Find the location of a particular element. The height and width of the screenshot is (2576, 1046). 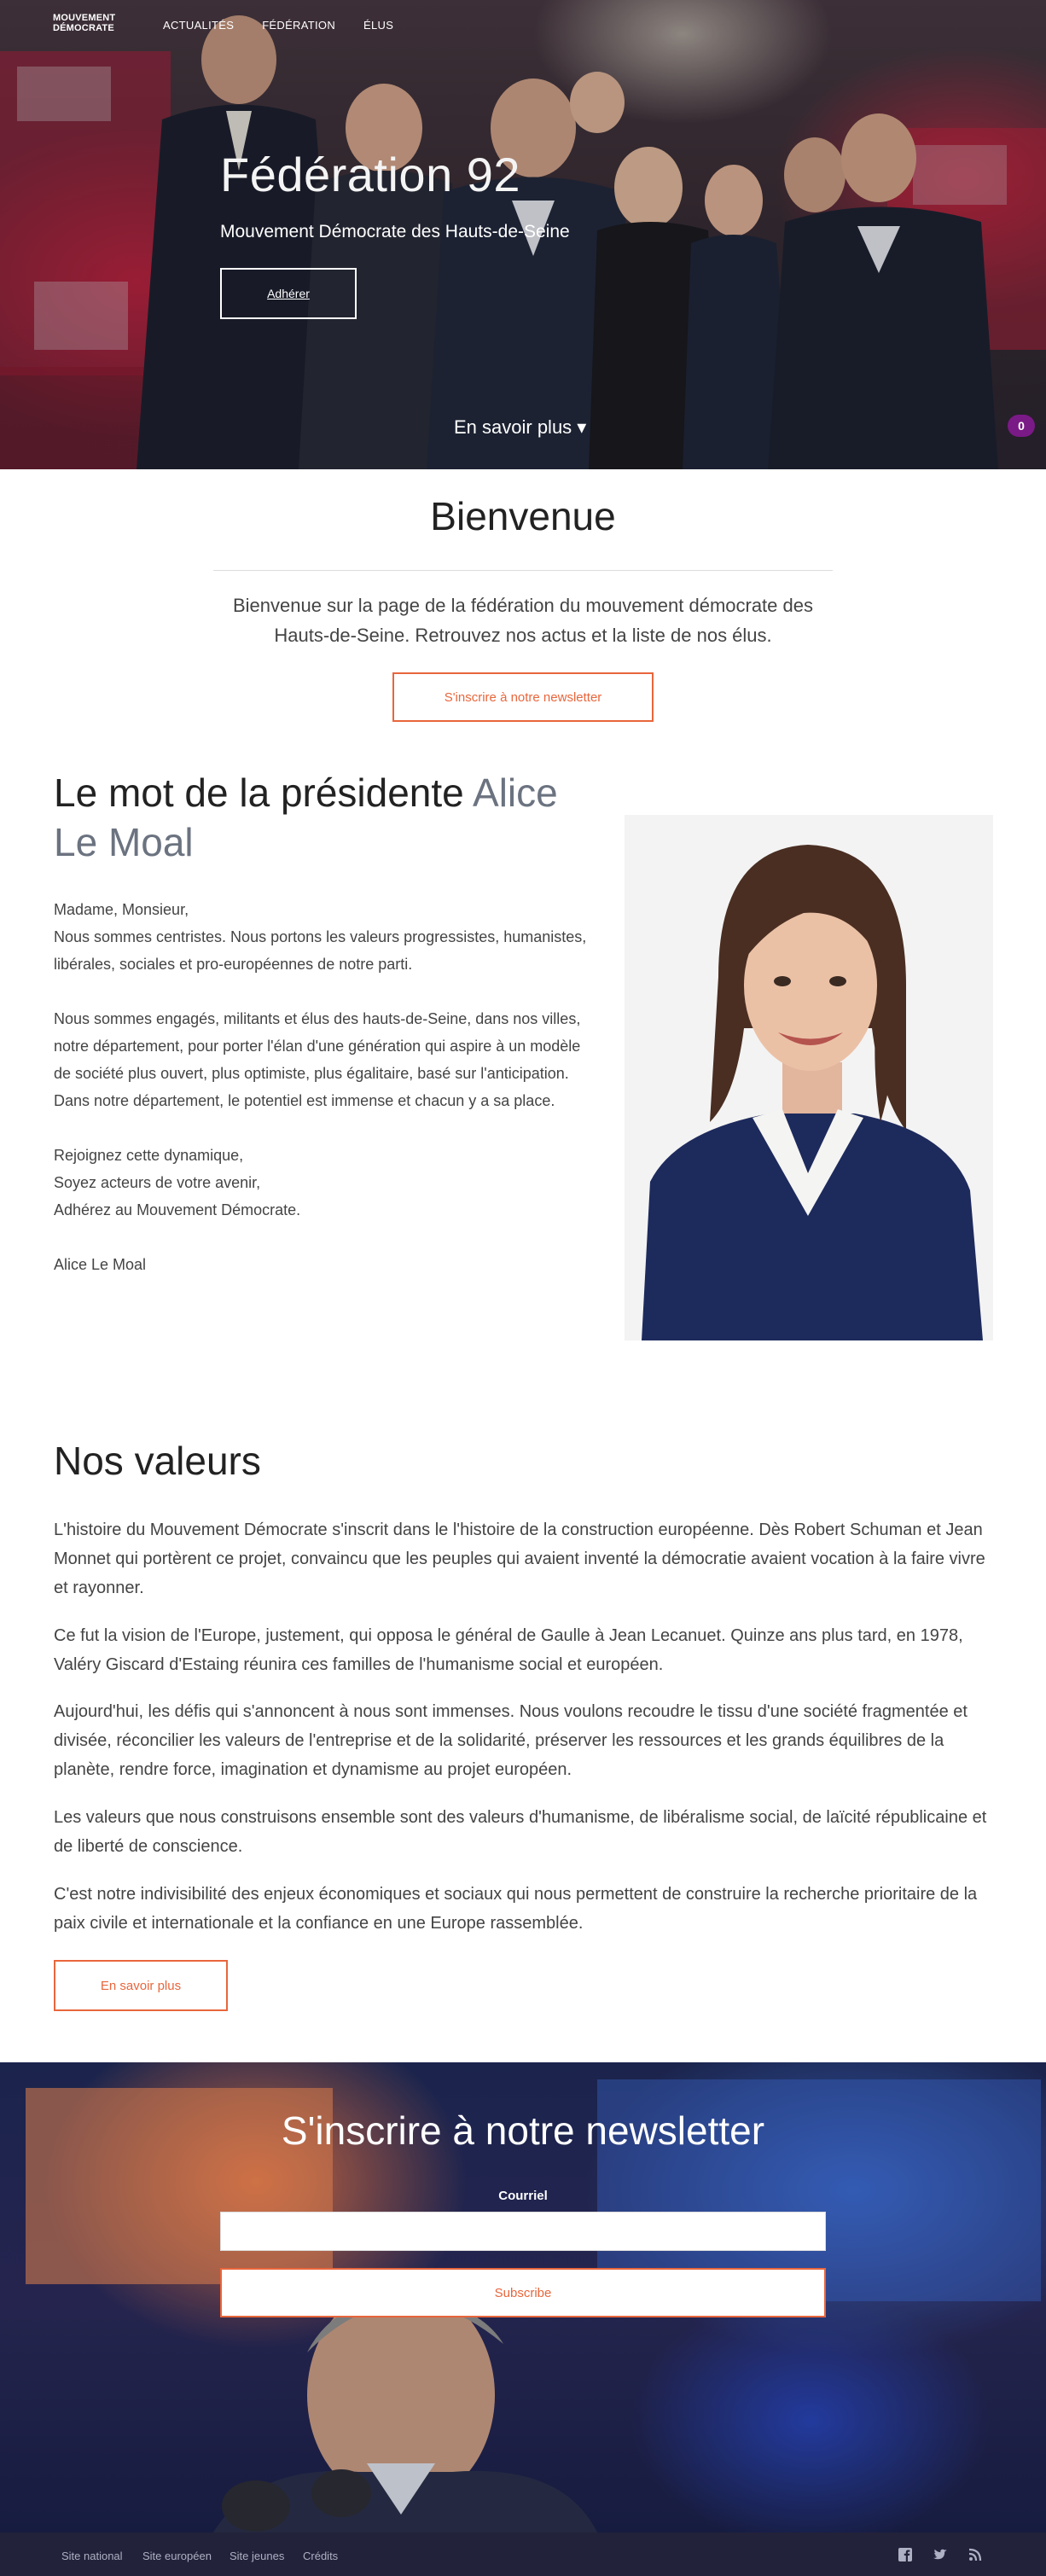

nav-item-federation: FÉDÉRATION is located at coordinates (298, 25).